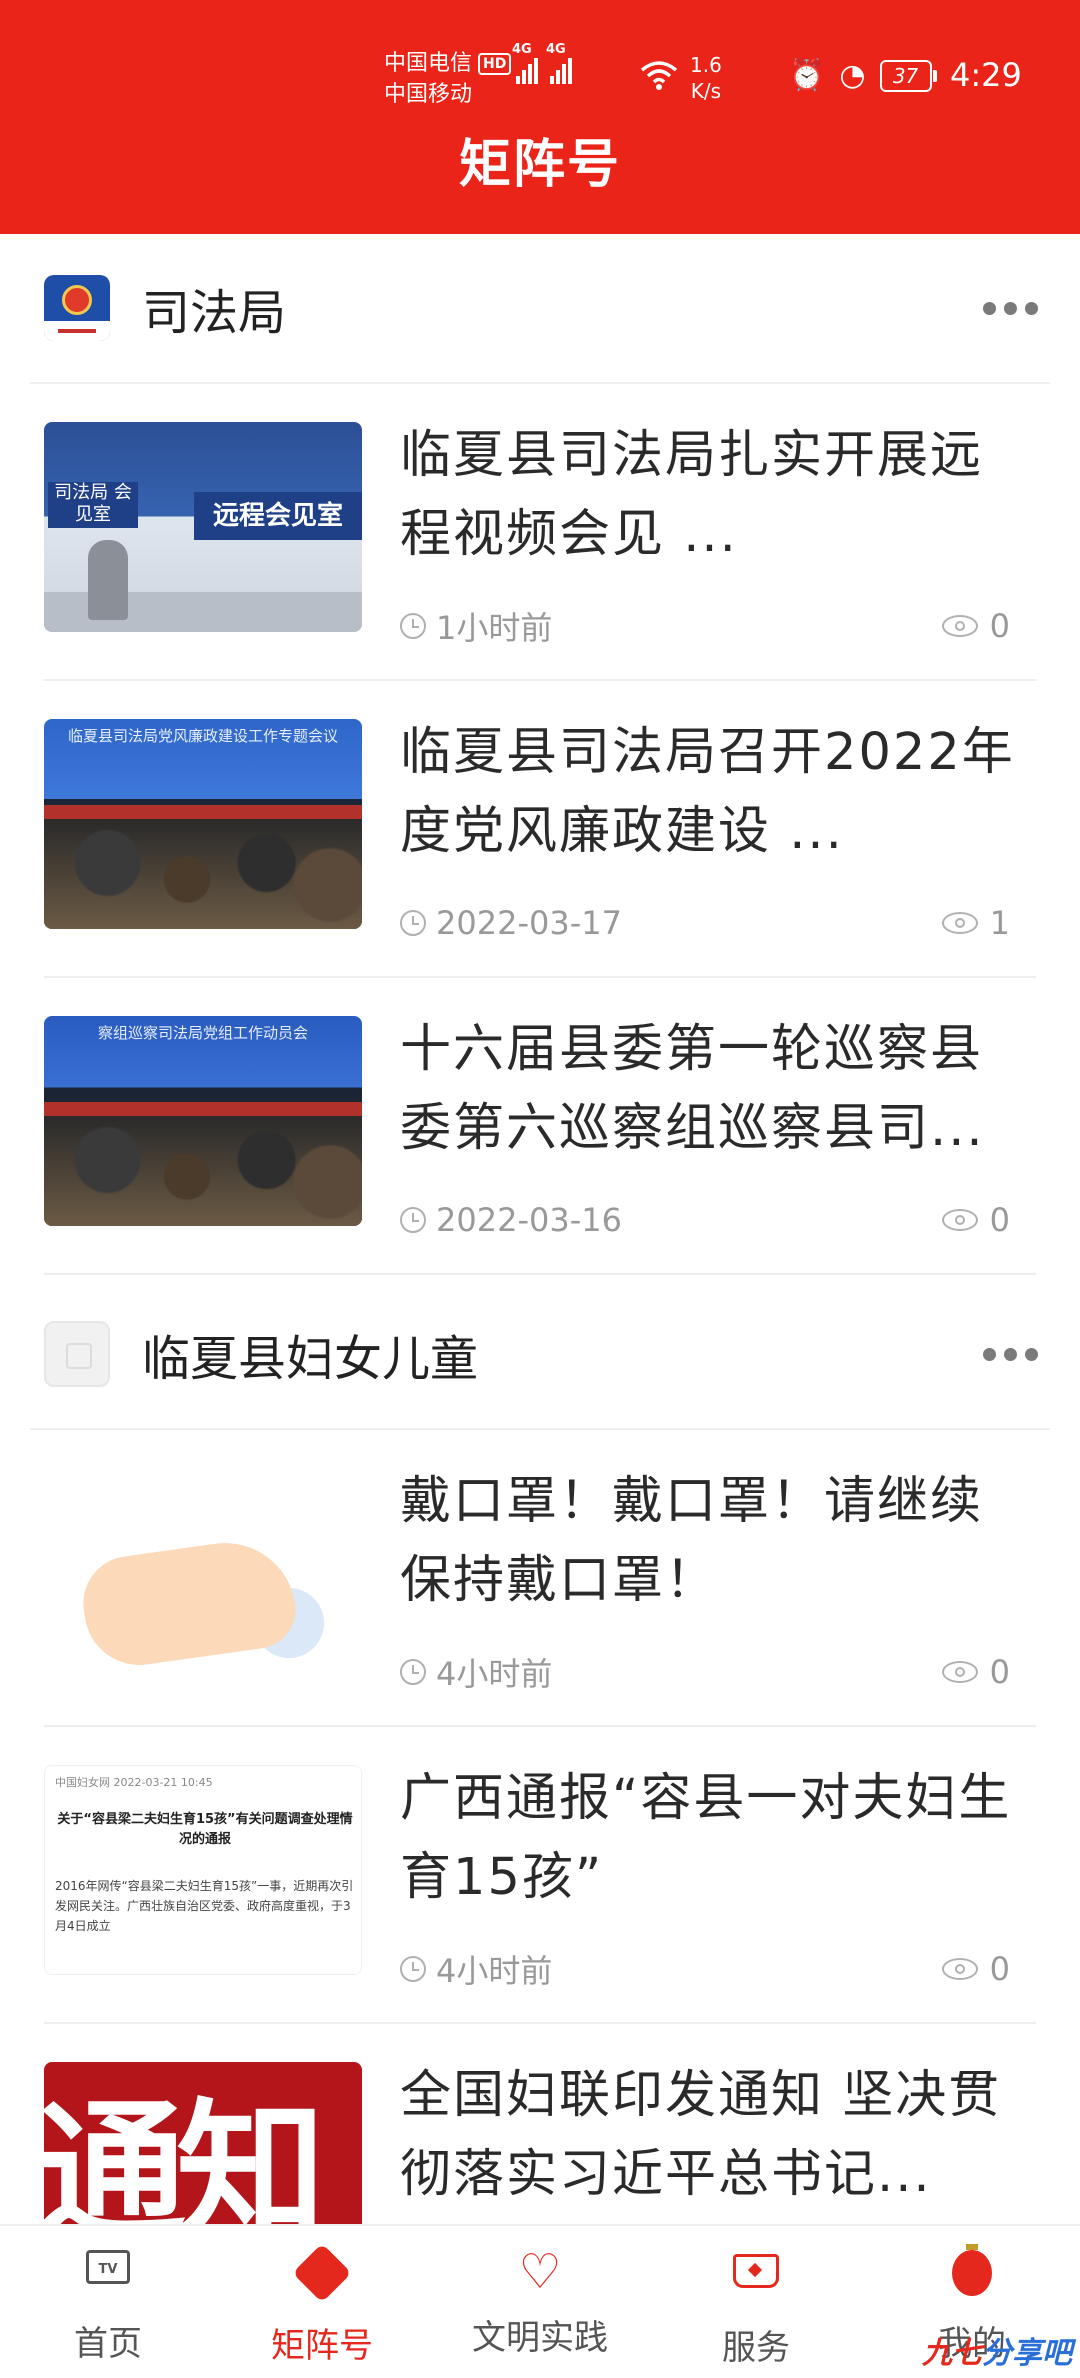 This screenshot has height=2378, width=1080. Describe the element at coordinates (756, 2271) in the screenshot. I see `service-icon` at that location.